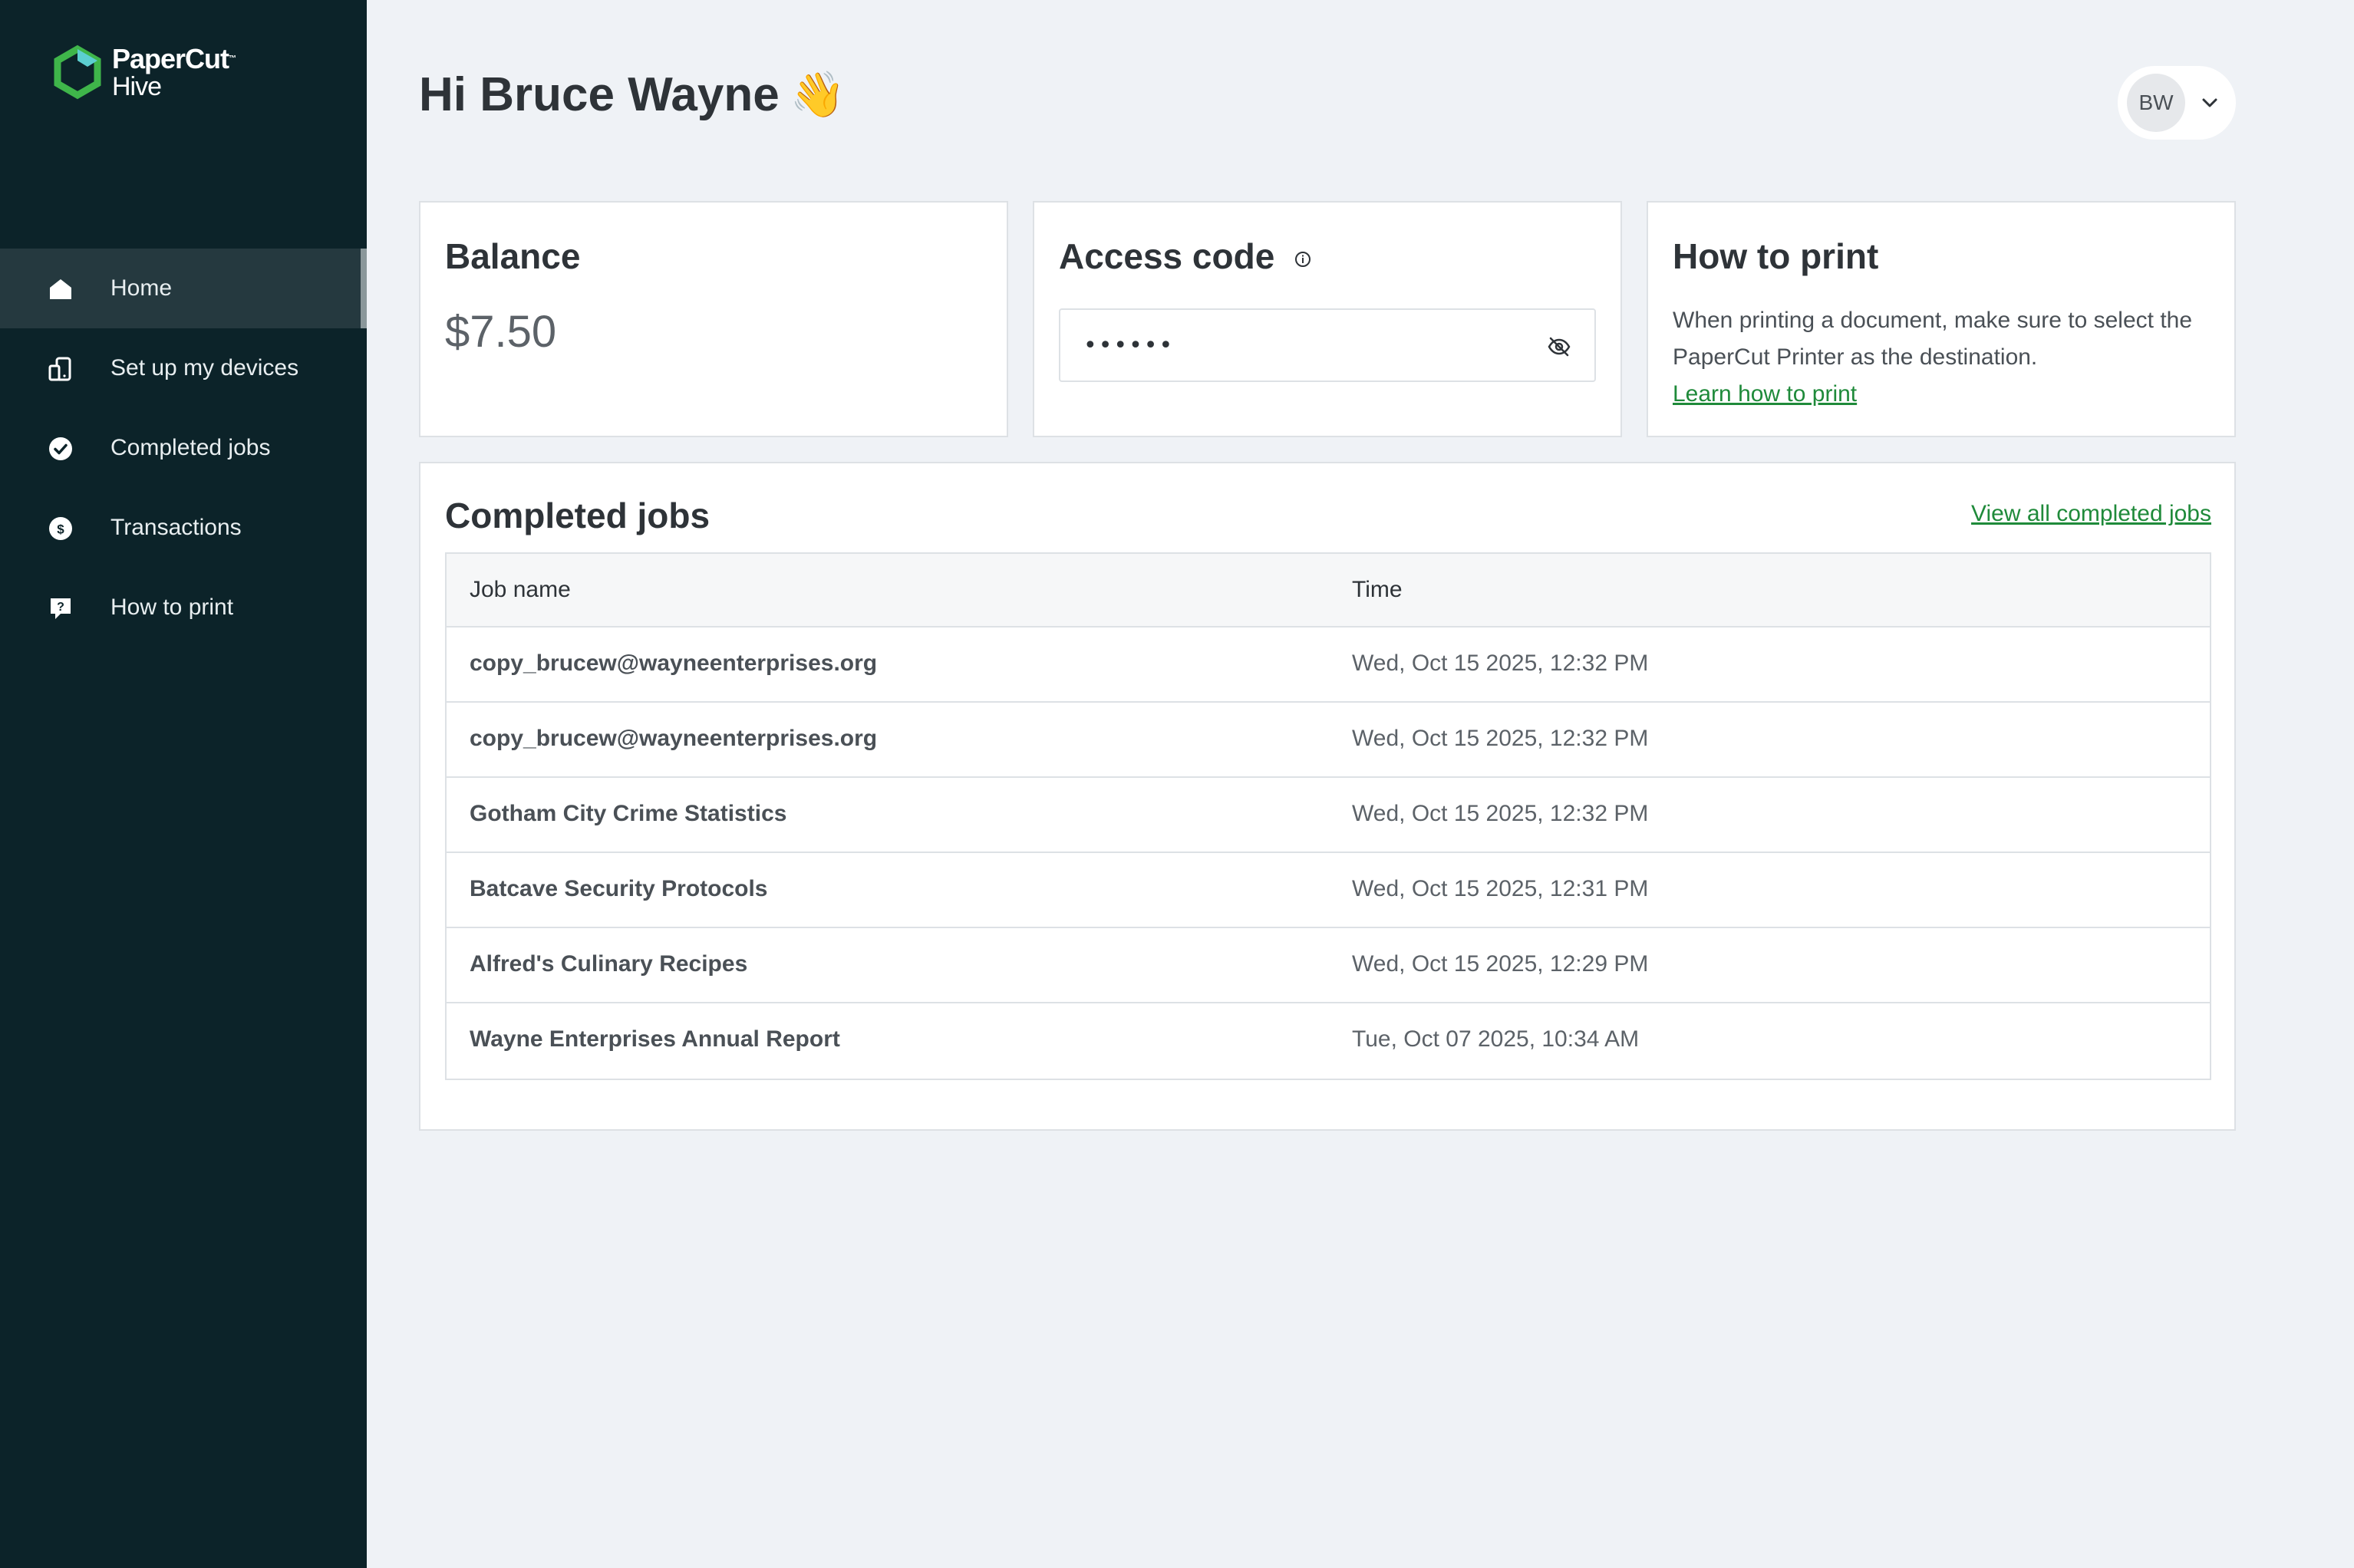 This screenshot has width=2354, height=1568. Describe the element at coordinates (1776, 256) in the screenshot. I see `how-to-print-title: How to print` at that location.